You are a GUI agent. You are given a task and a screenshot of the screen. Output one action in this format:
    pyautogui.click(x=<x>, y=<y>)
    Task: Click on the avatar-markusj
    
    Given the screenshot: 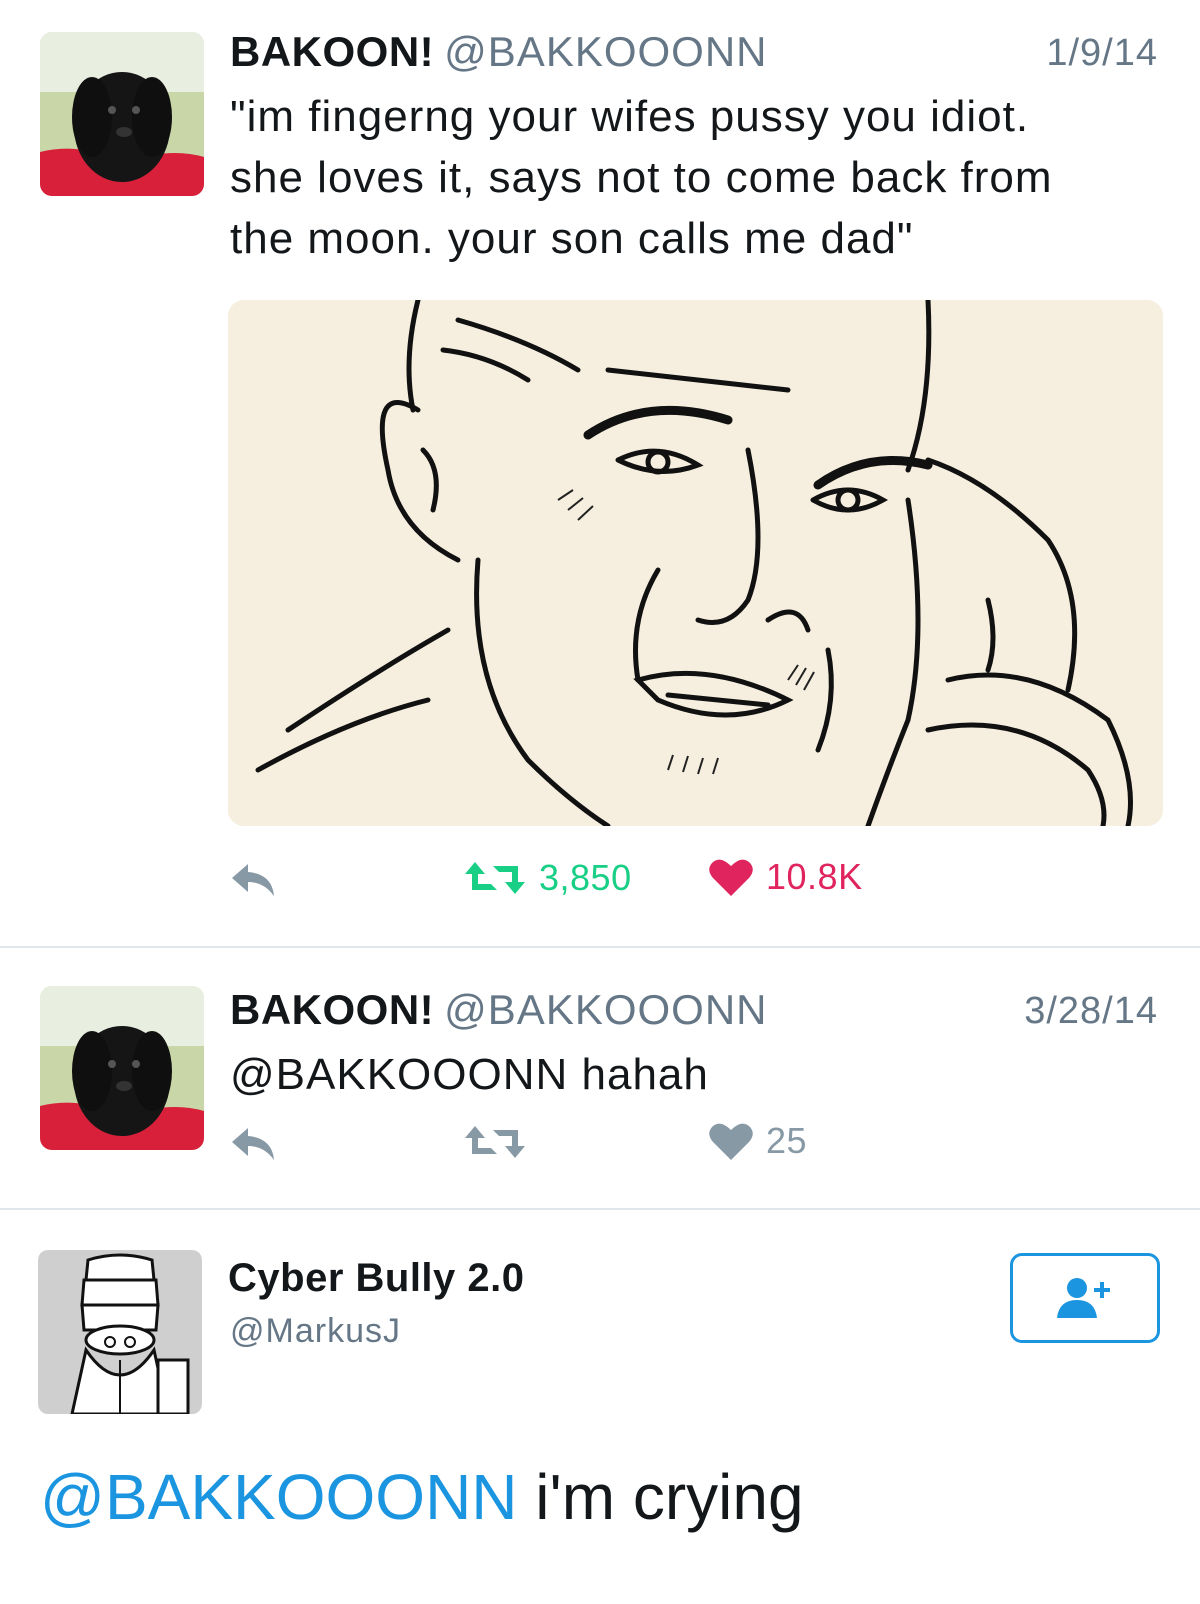 What is the action you would take?
    pyautogui.click(x=120, y=1332)
    